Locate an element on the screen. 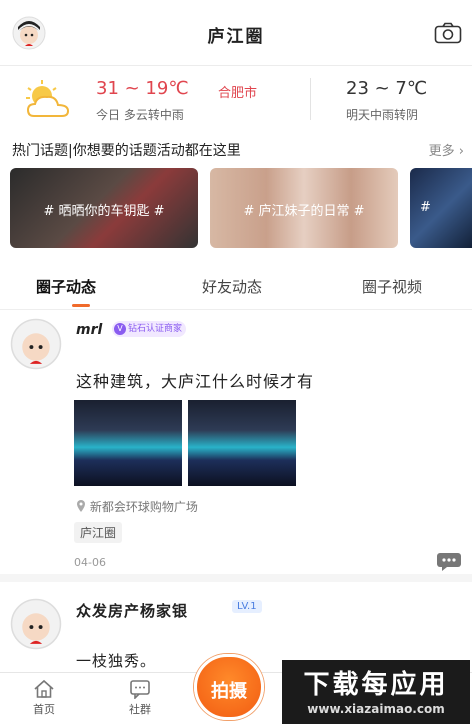  topic-card-lujiang-girls: # 庐江妹子的日常 # is located at coordinates (304, 208).